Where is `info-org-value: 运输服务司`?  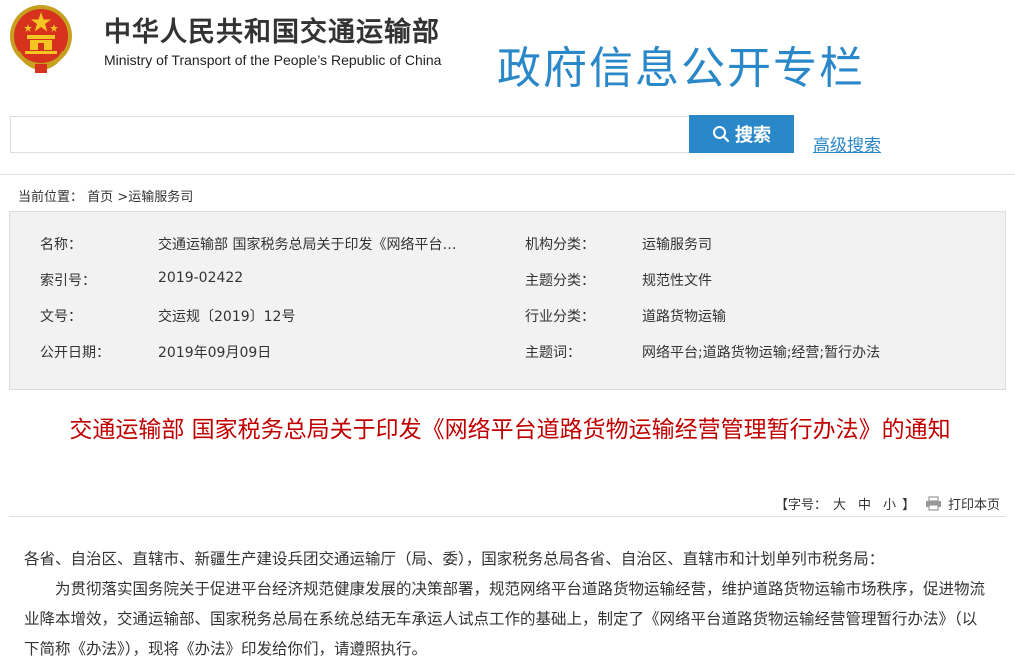
info-org-value: 运输服务司 is located at coordinates (677, 245).